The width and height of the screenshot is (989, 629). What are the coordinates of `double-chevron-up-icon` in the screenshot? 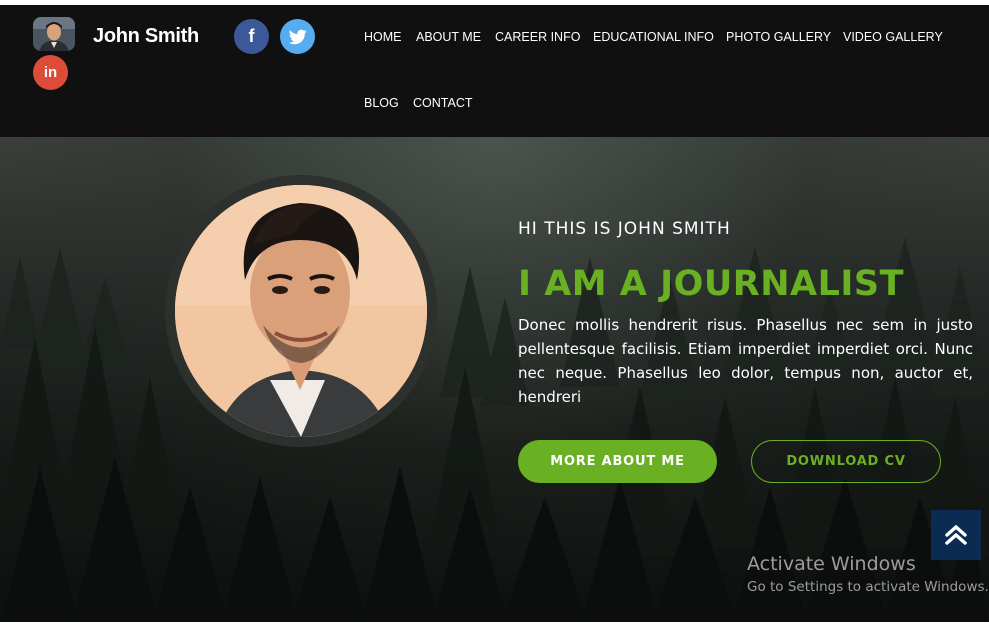 It's located at (956, 535).